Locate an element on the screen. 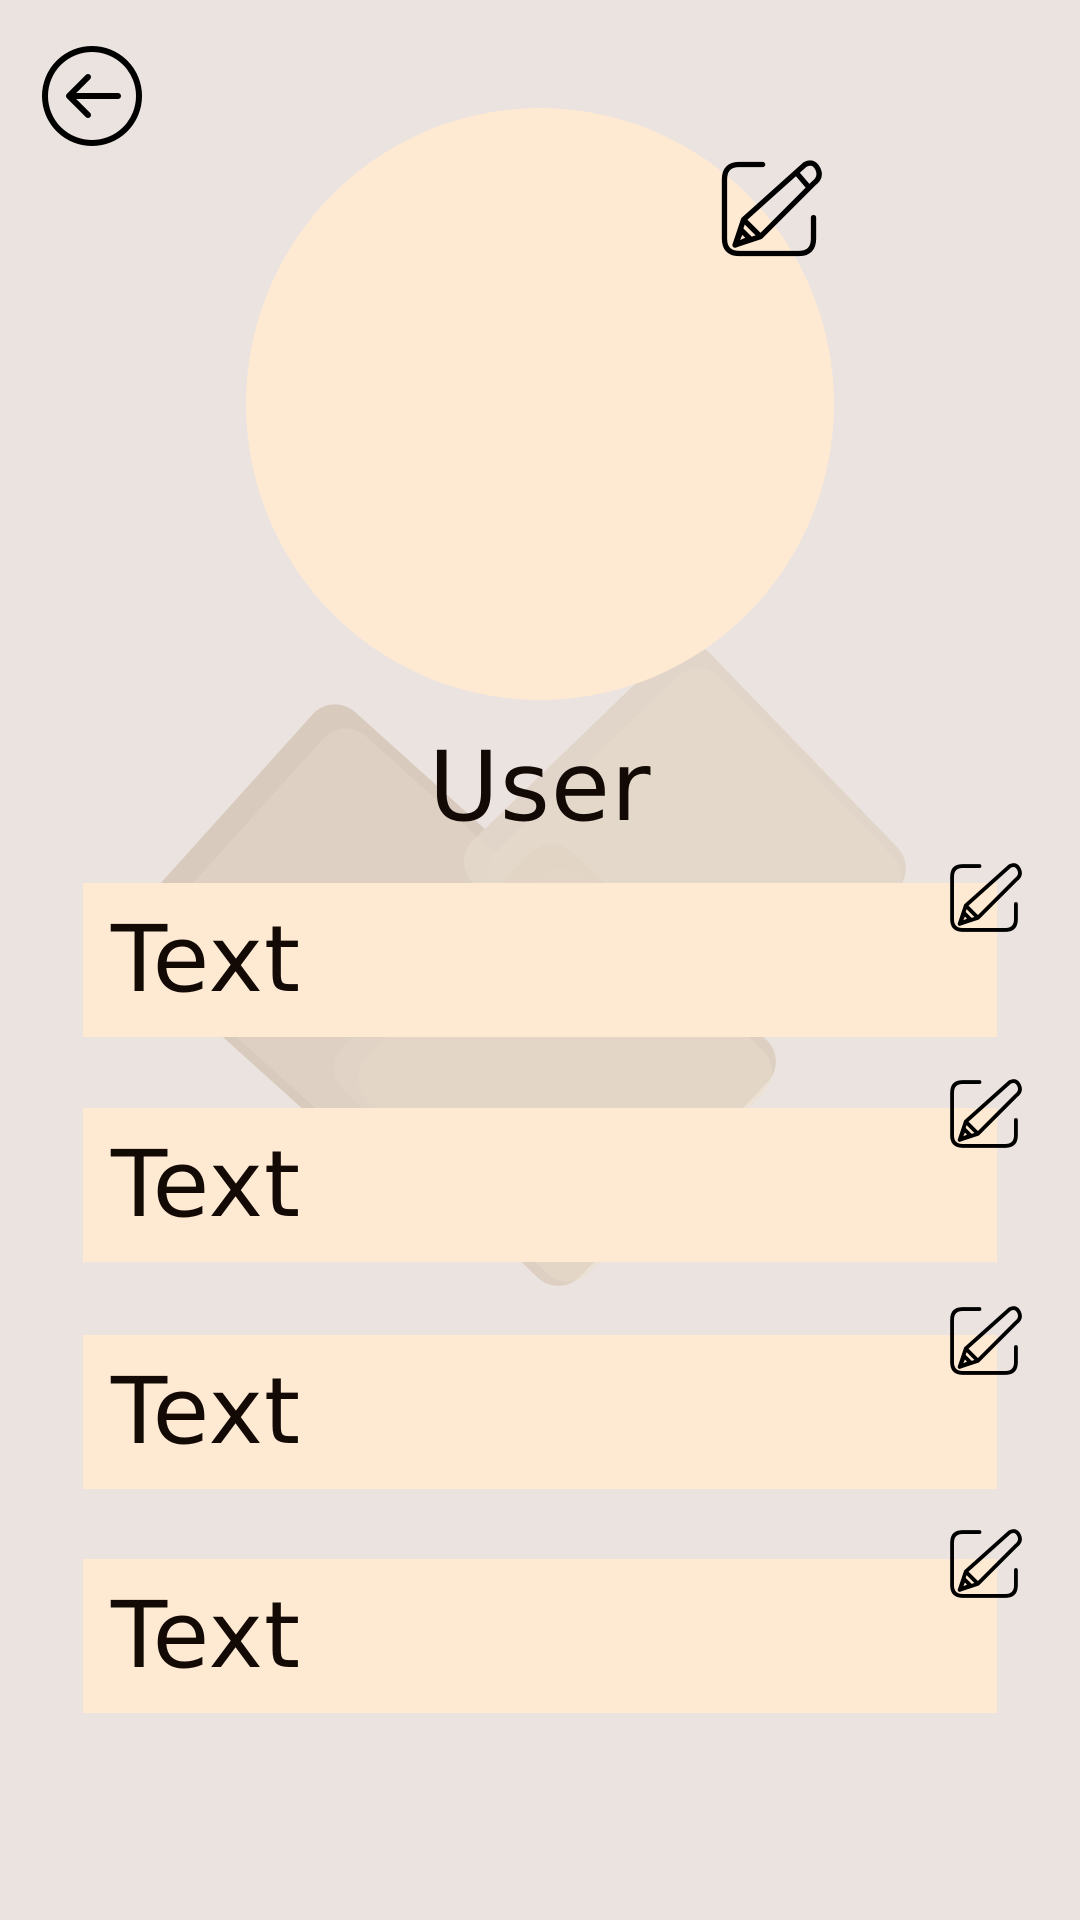  back-button is located at coordinates (92, 96).